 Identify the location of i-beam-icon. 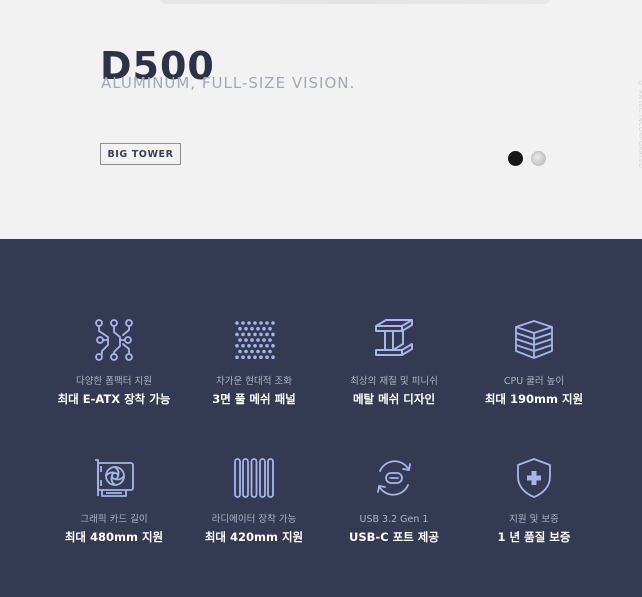
(394, 340).